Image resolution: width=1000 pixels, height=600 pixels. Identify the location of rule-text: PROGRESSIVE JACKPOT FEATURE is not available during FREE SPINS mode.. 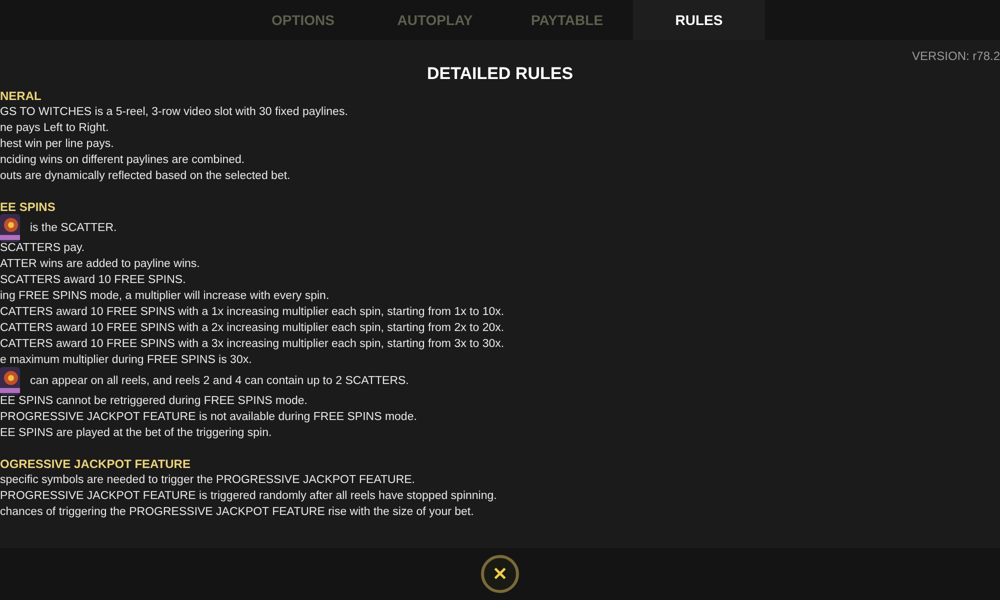
(209, 417).